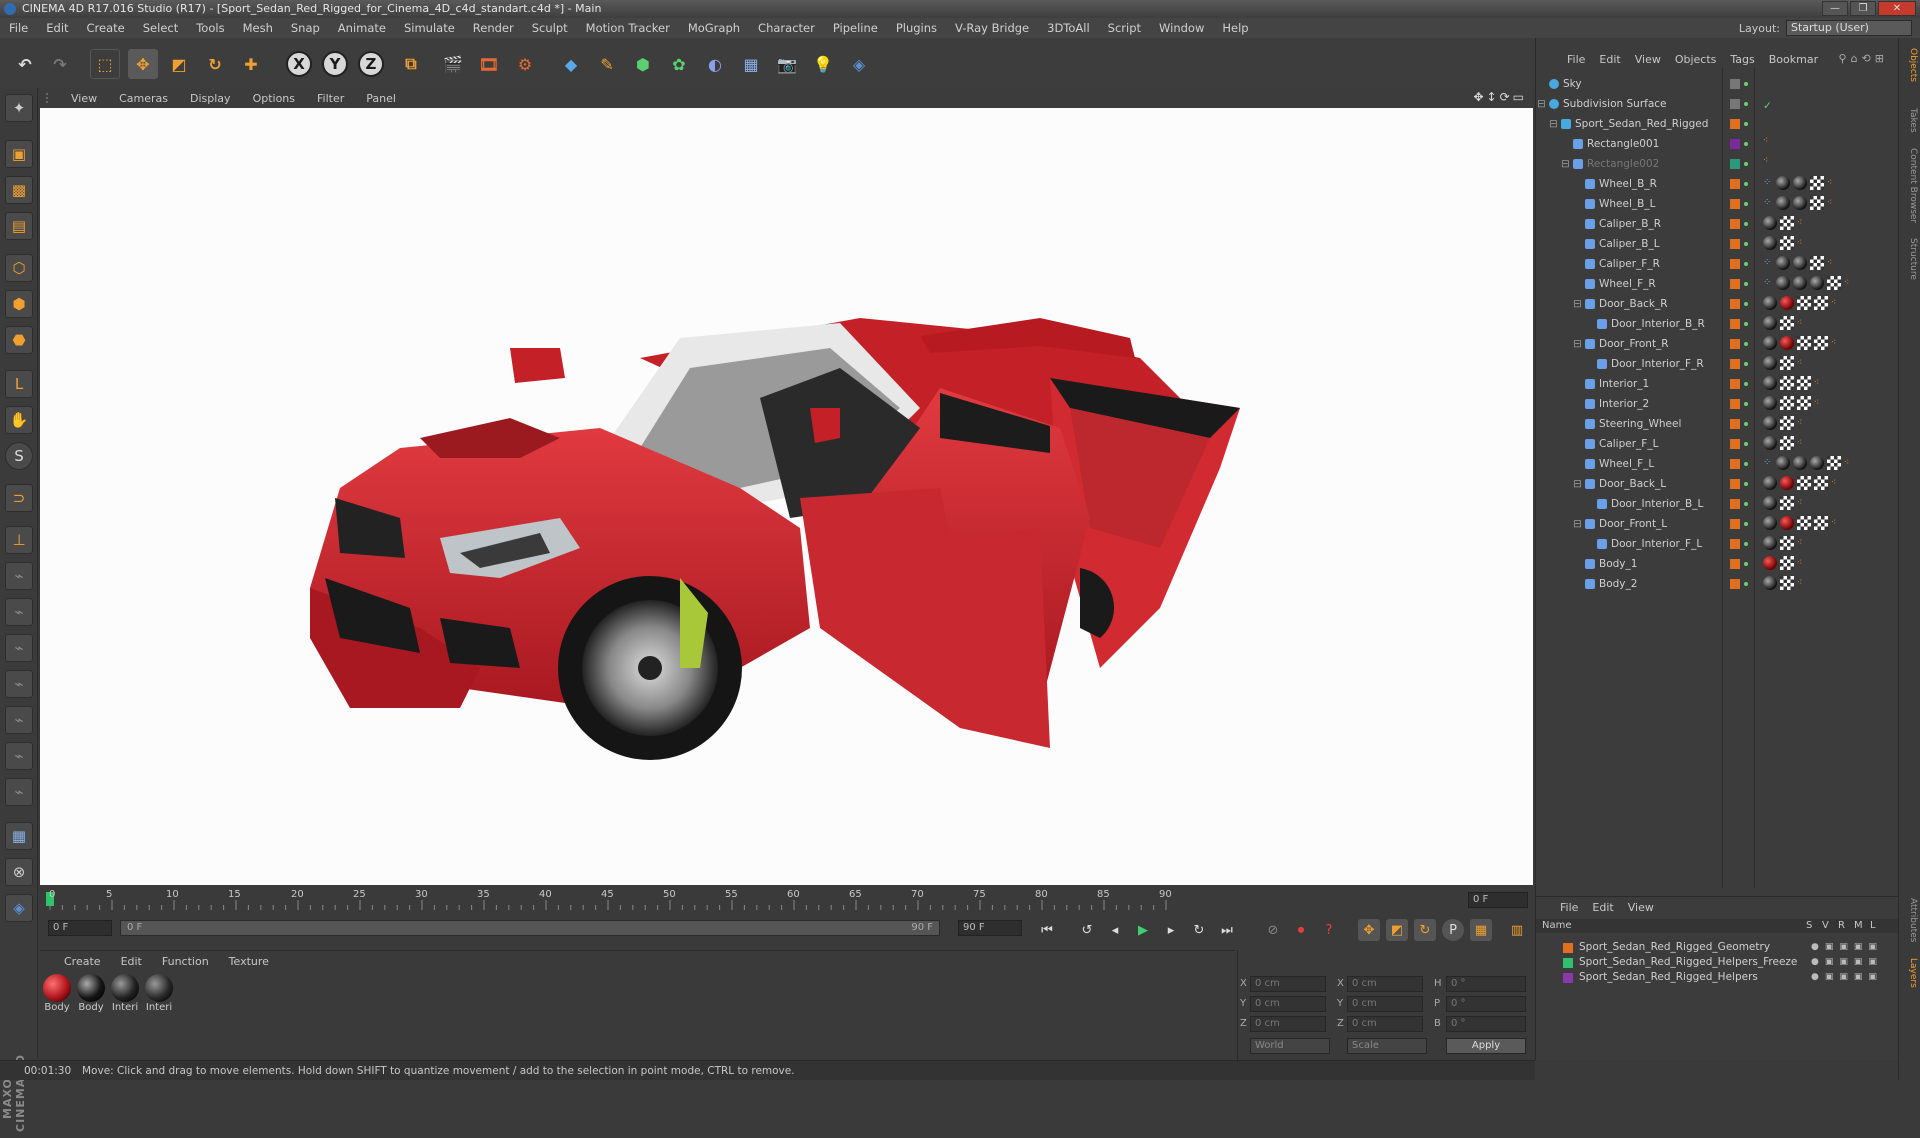  I want to click on menu-file: File, so click(18, 28).